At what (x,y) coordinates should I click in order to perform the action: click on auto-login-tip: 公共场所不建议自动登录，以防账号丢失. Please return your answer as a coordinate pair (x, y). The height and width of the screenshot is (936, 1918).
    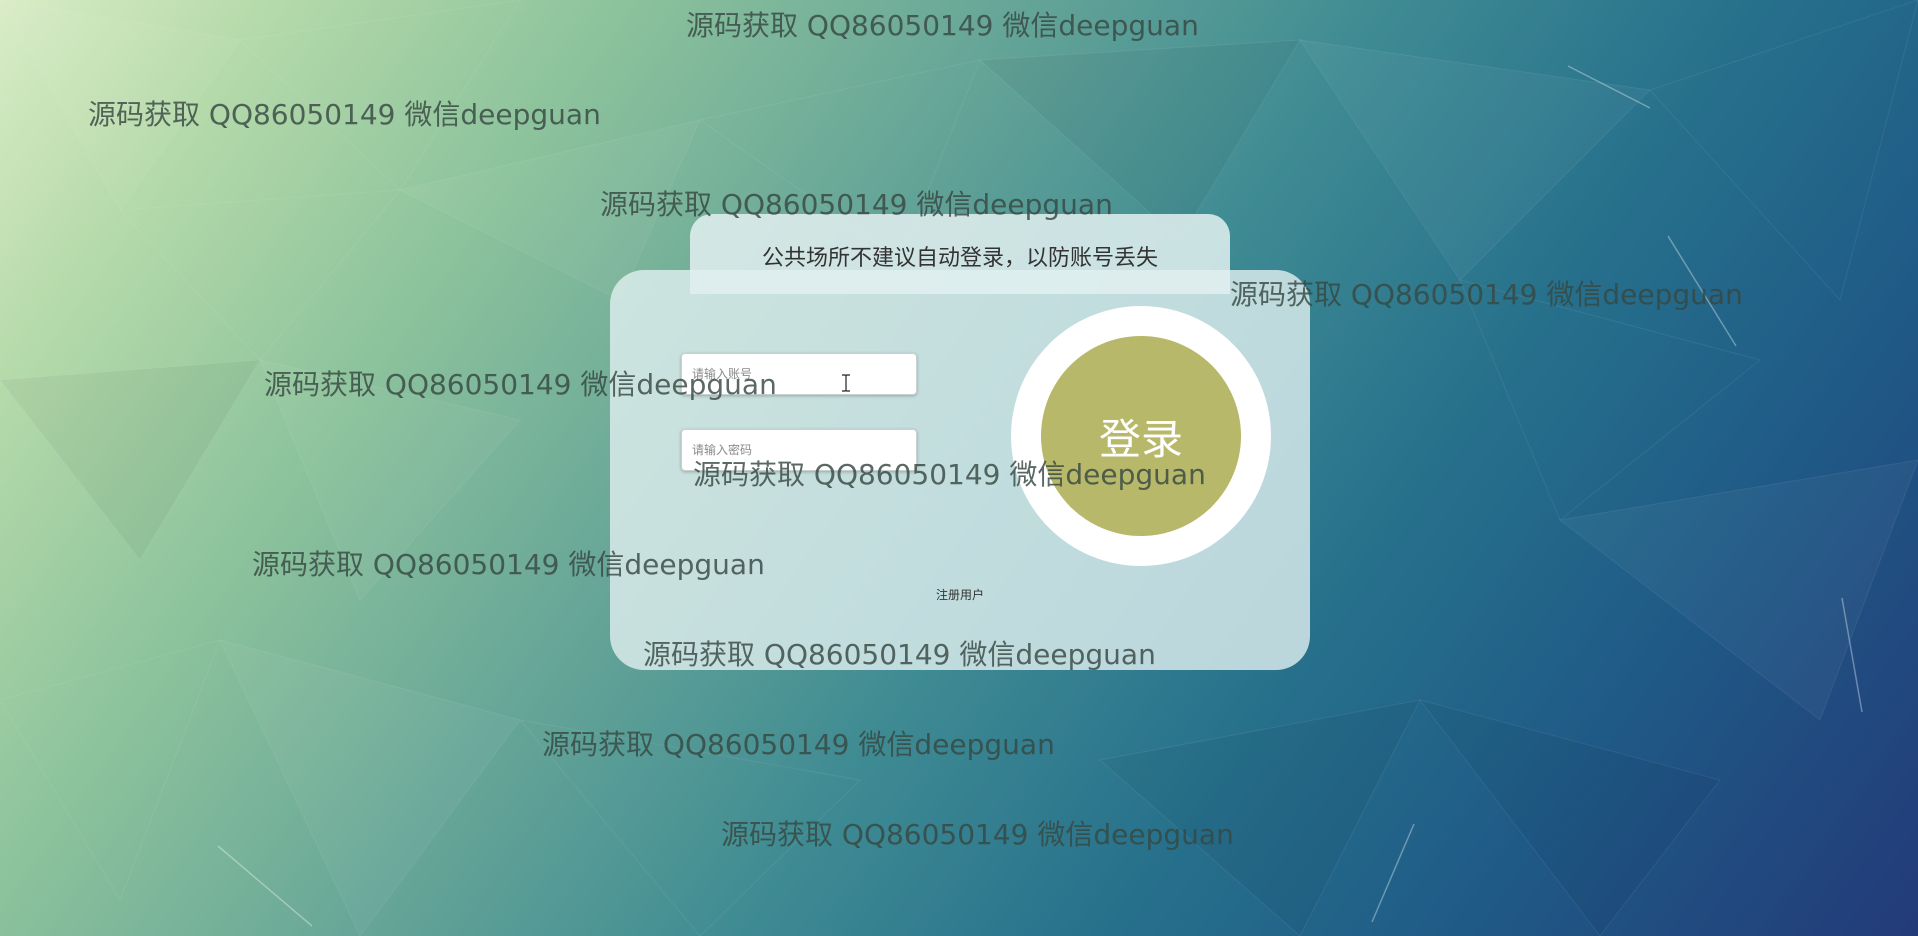
    Looking at the image, I should click on (959, 258).